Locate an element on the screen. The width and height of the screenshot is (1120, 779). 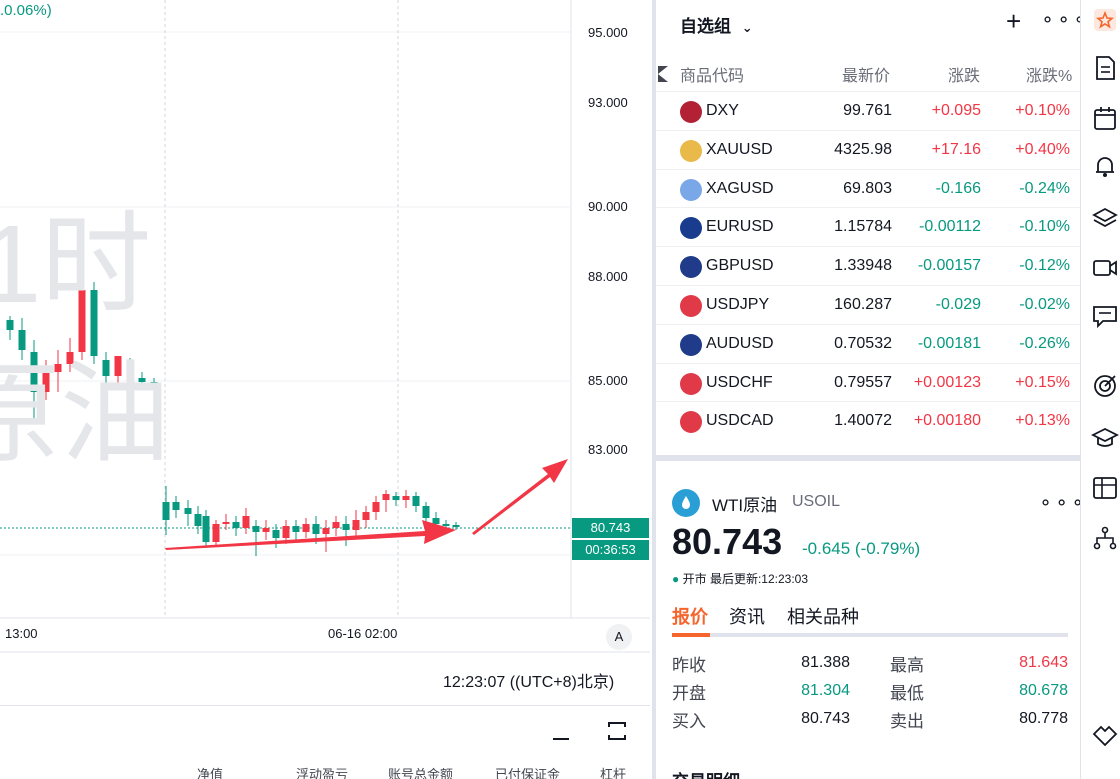
hierarchy-icon is located at coordinates (1105, 538).